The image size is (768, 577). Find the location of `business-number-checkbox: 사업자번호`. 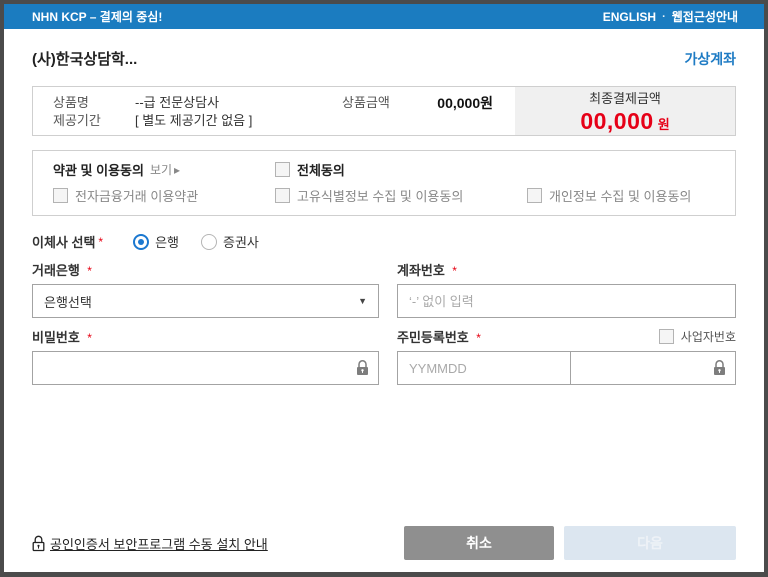

business-number-checkbox: 사업자번호 is located at coordinates (697, 336).